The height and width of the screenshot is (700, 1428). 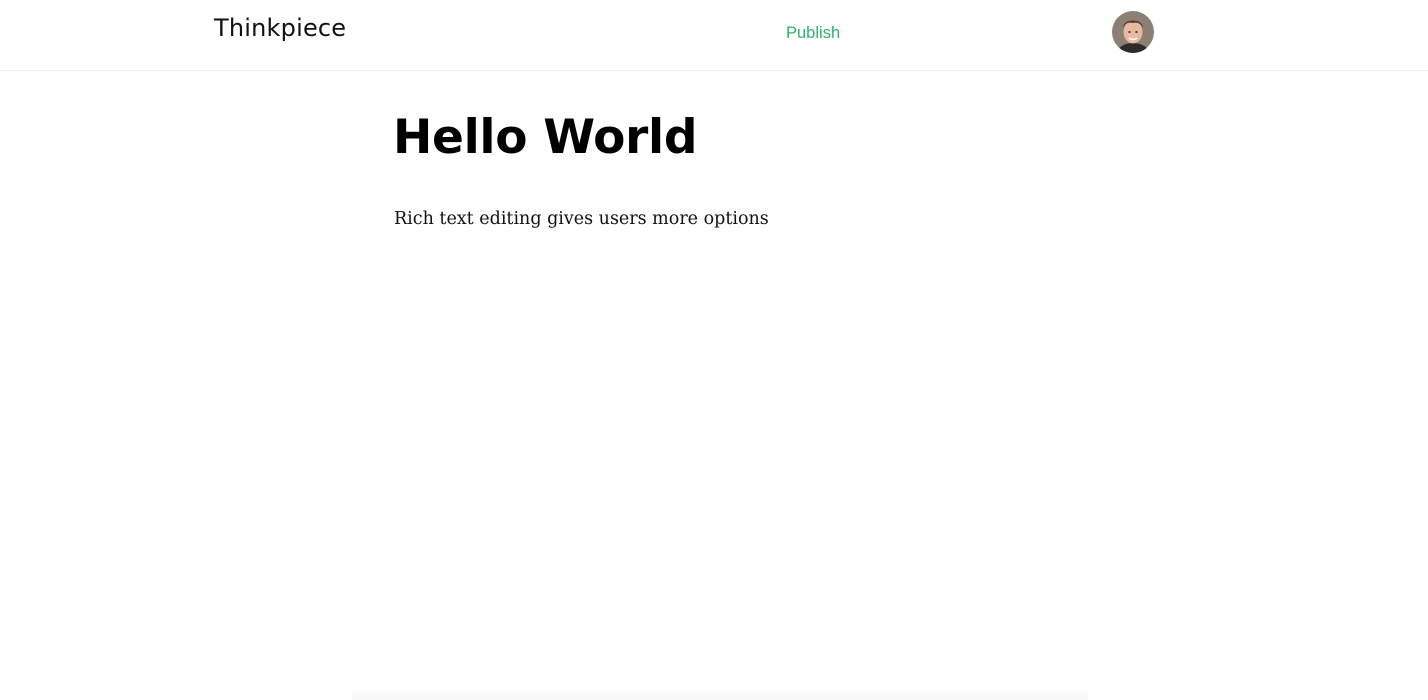 What do you see at coordinates (813, 33) in the screenshot?
I see `publish-button: Publish` at bounding box center [813, 33].